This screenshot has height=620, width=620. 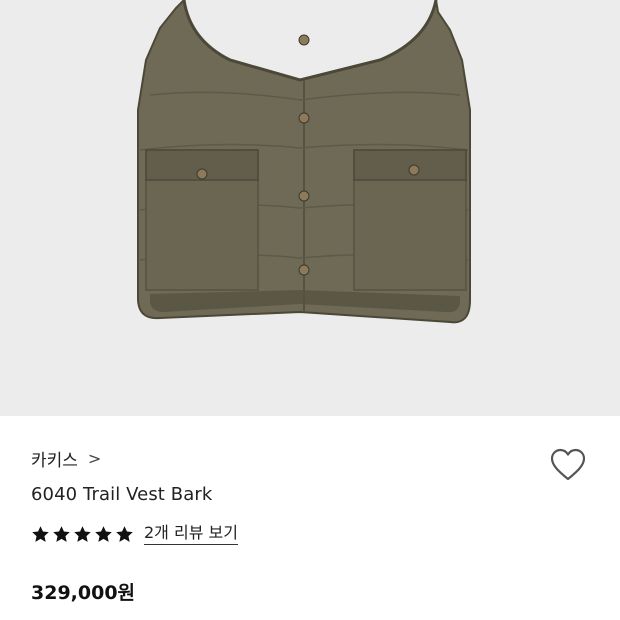 What do you see at coordinates (568, 465) in the screenshot?
I see `heart-outline-icon` at bounding box center [568, 465].